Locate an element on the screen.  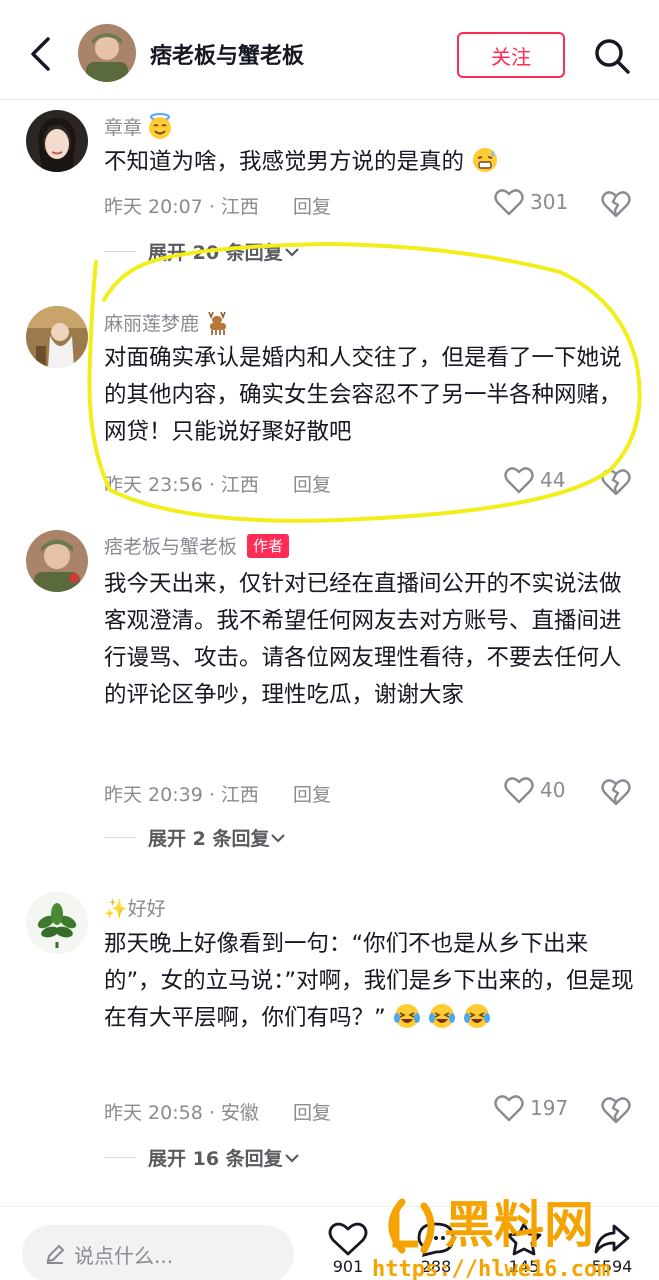
search-button is located at coordinates (612, 56).